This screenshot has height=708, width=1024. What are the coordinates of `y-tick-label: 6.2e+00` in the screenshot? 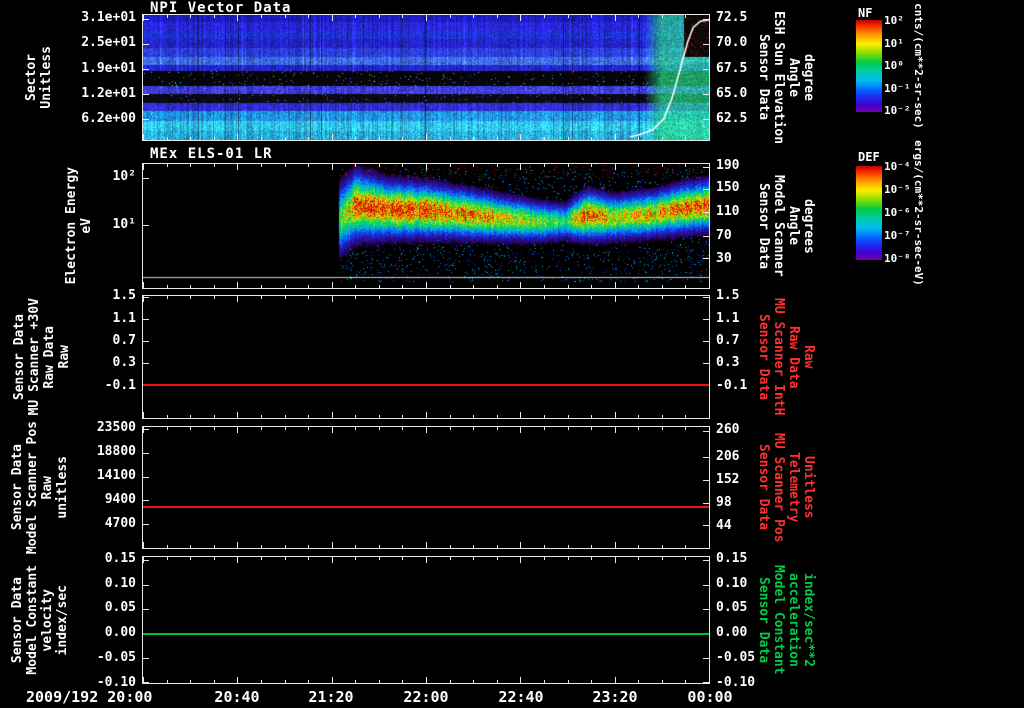 It's located at (108, 118).